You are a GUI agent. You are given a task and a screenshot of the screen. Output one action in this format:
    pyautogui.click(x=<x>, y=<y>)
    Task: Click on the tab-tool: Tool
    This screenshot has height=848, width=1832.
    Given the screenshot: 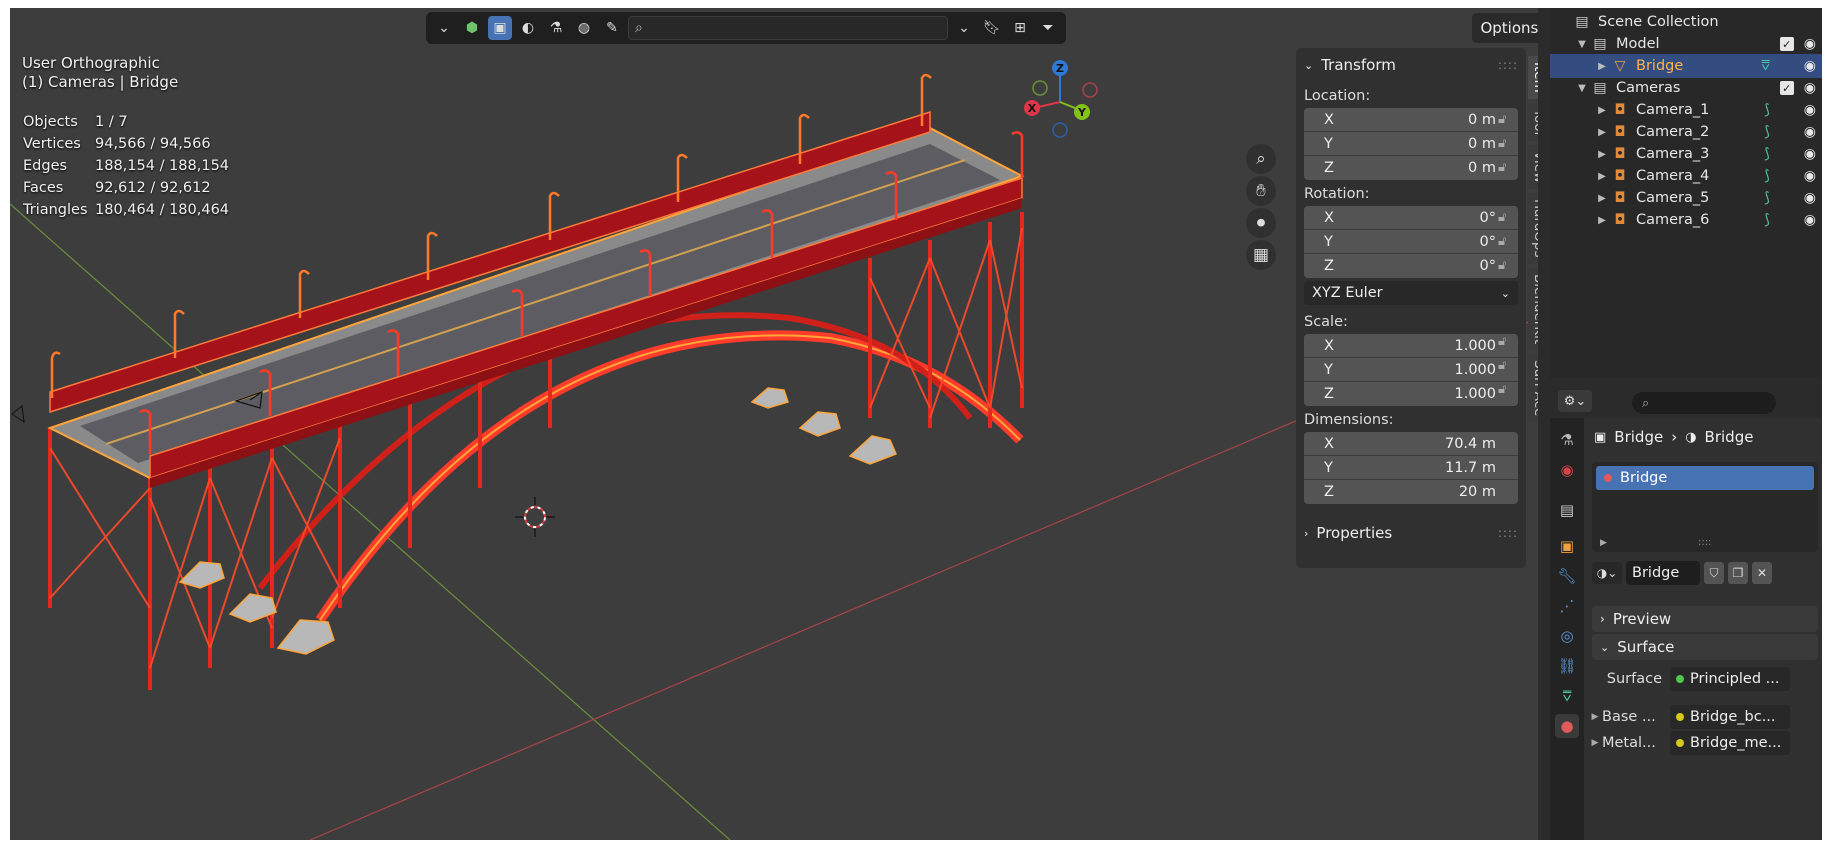 What is the action you would take?
    pyautogui.click(x=1533, y=121)
    